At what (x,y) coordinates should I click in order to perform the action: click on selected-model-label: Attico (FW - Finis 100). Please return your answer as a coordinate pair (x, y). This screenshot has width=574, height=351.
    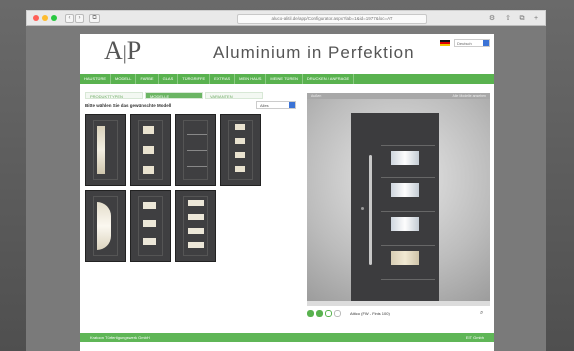
    Looking at the image, I should click on (370, 313).